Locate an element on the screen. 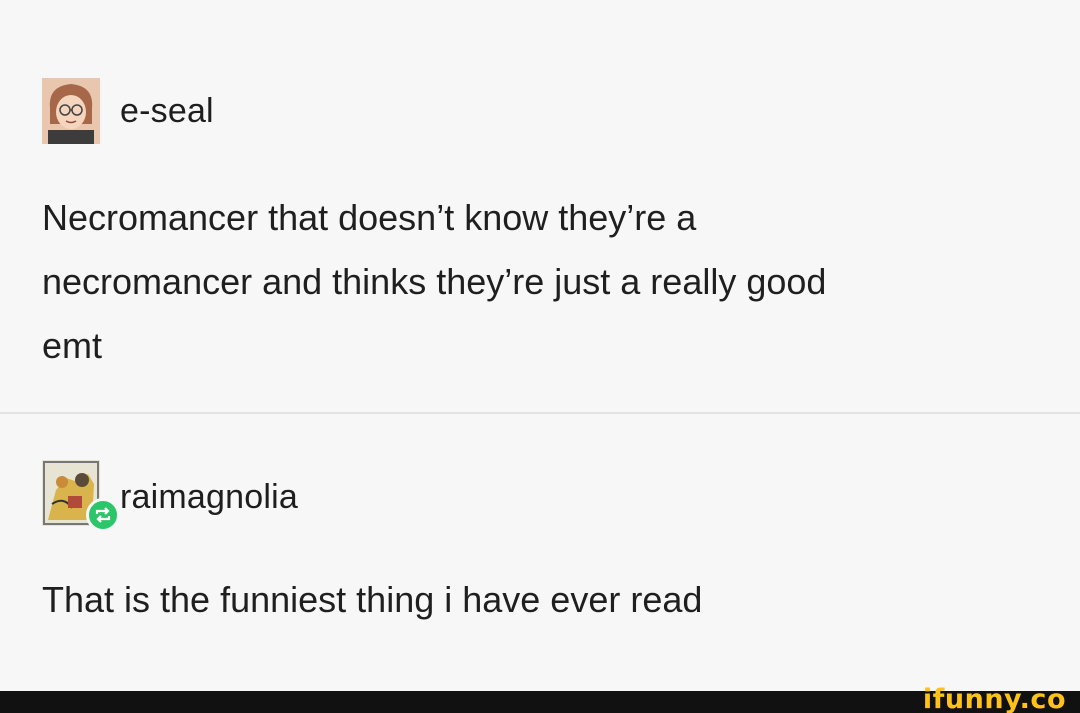  post-header: raimagnolia is located at coordinates (170, 496).